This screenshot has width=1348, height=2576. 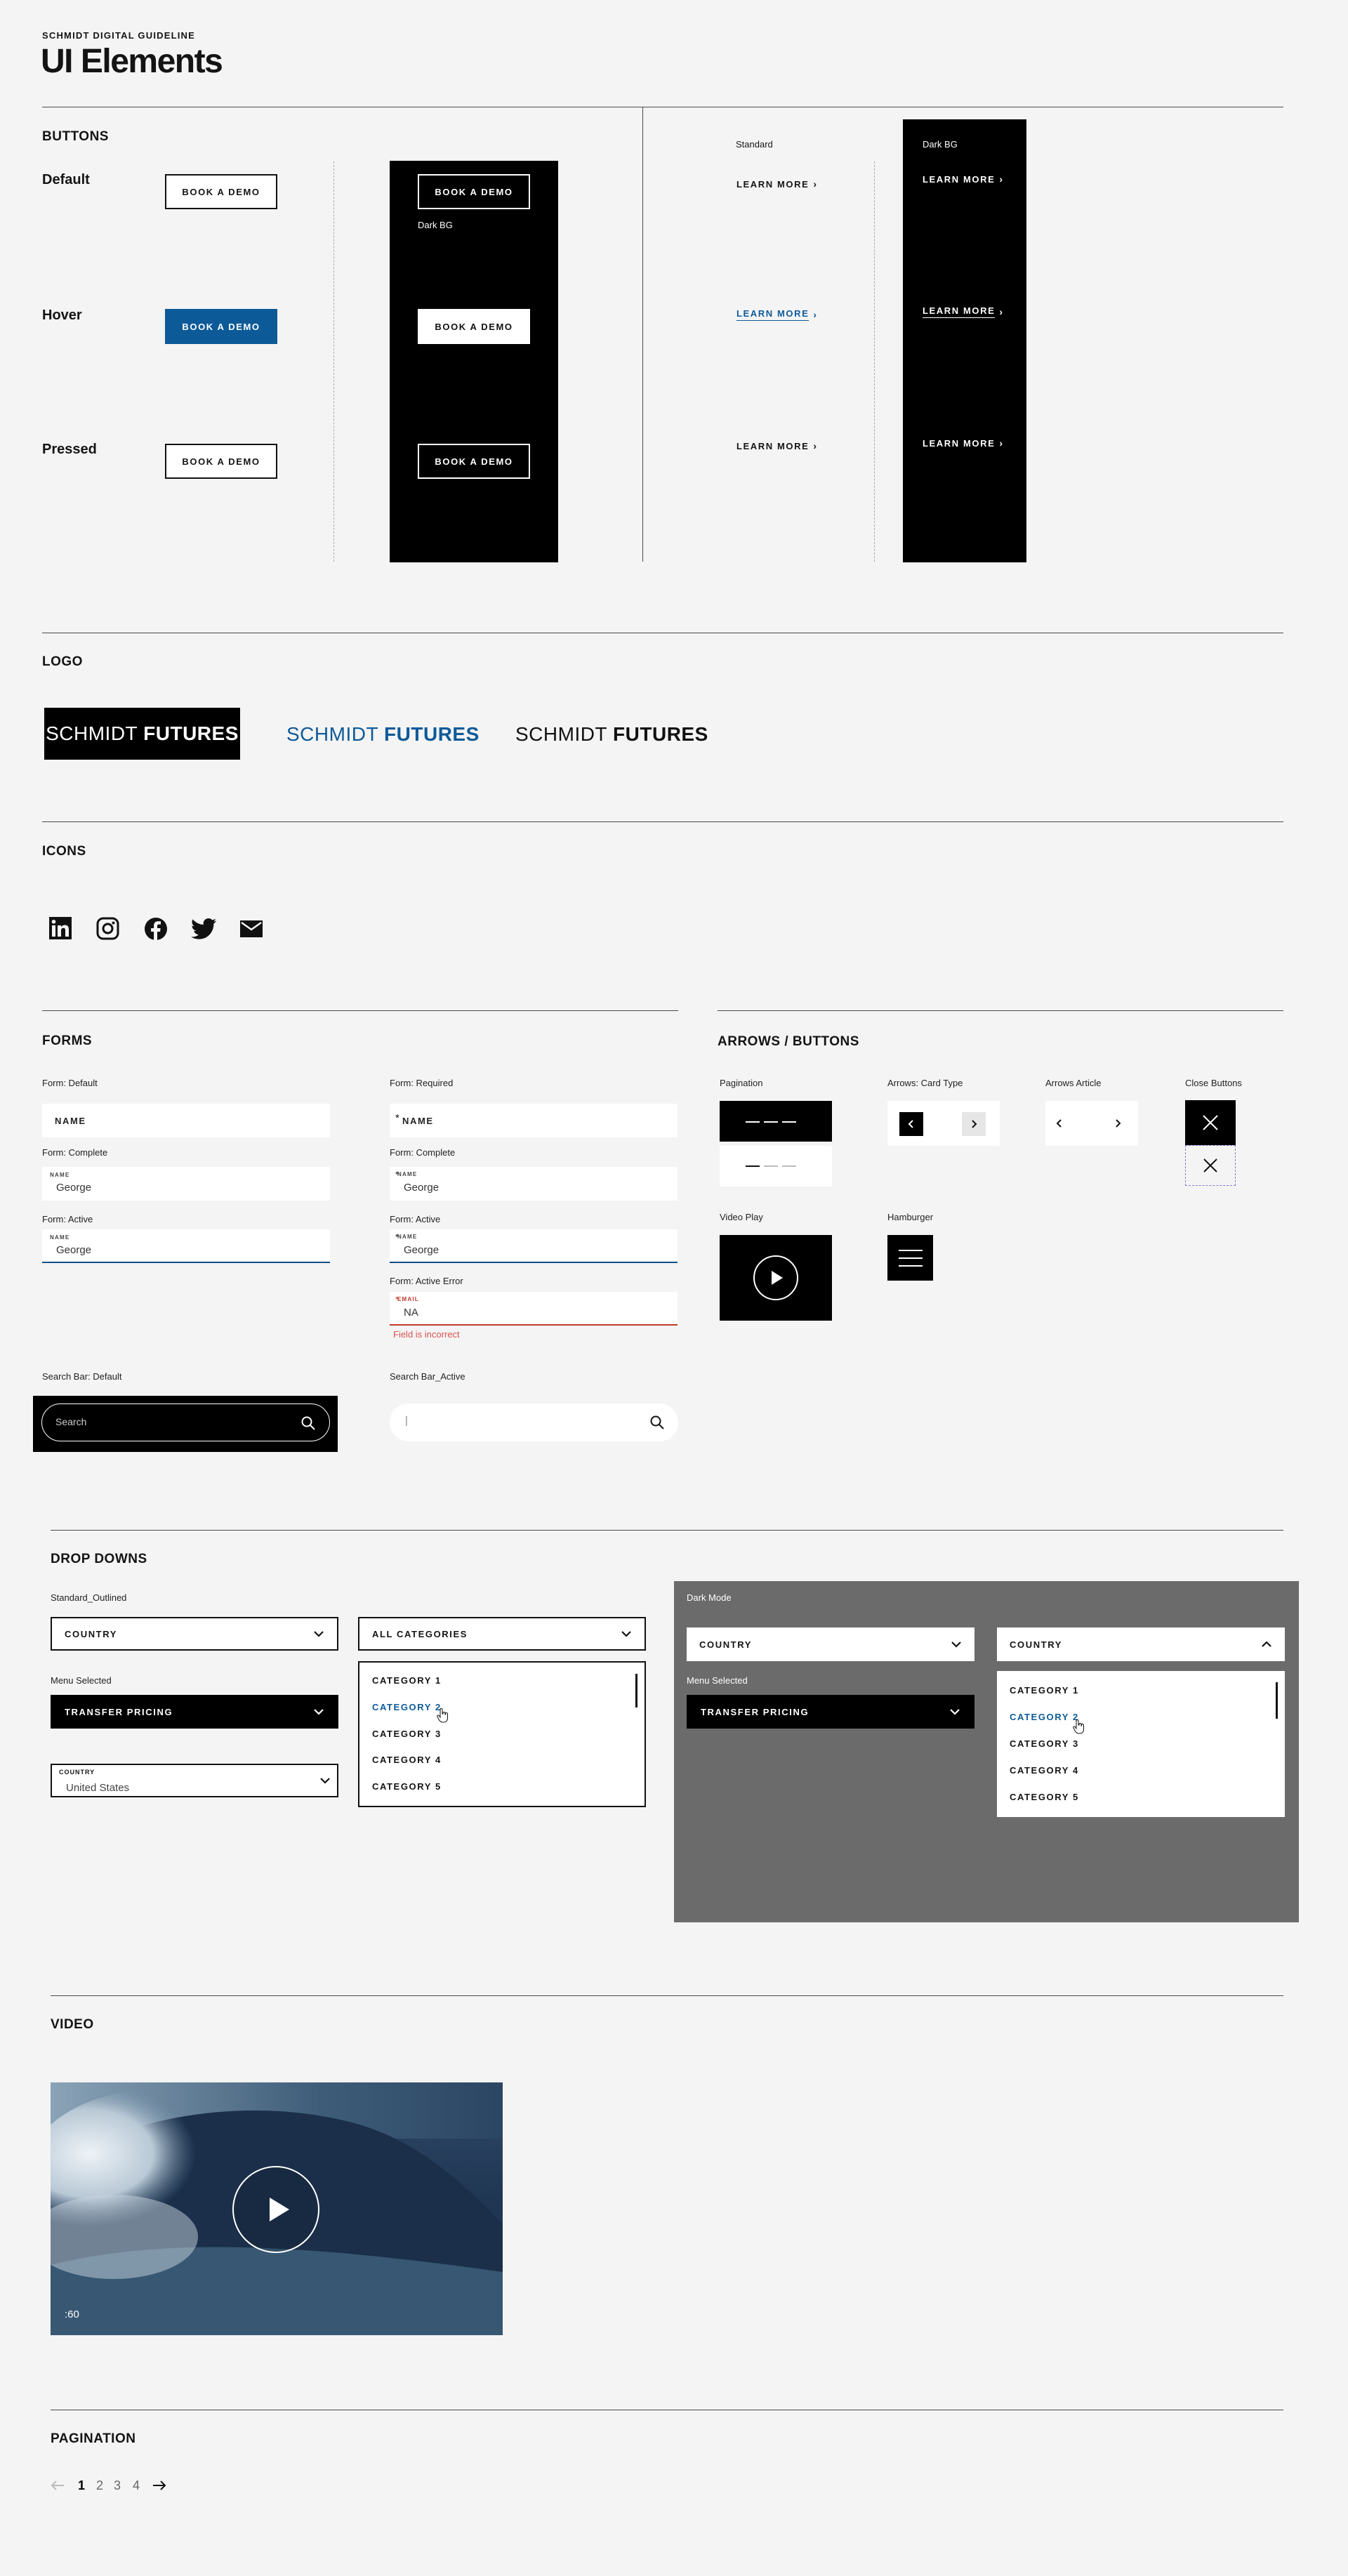 What do you see at coordinates (964, 340) in the screenshot?
I see `dark-bg-panel-links` at bounding box center [964, 340].